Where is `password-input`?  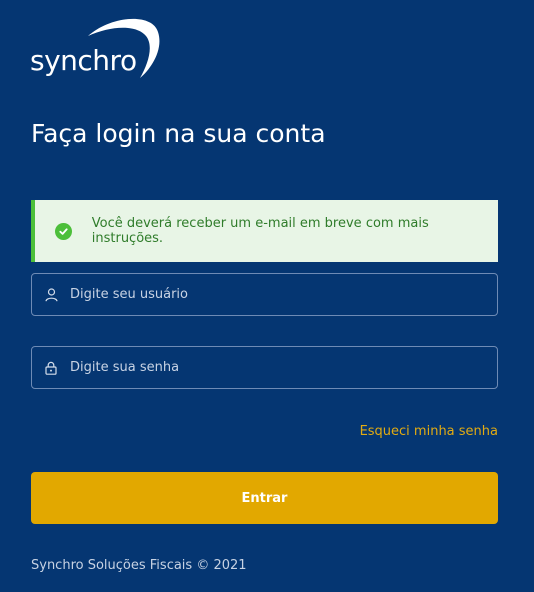 password-input is located at coordinates (283, 367).